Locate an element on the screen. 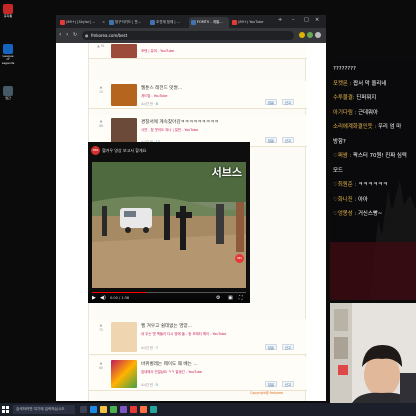  channel-logo: SBS is located at coordinates (95, 150).